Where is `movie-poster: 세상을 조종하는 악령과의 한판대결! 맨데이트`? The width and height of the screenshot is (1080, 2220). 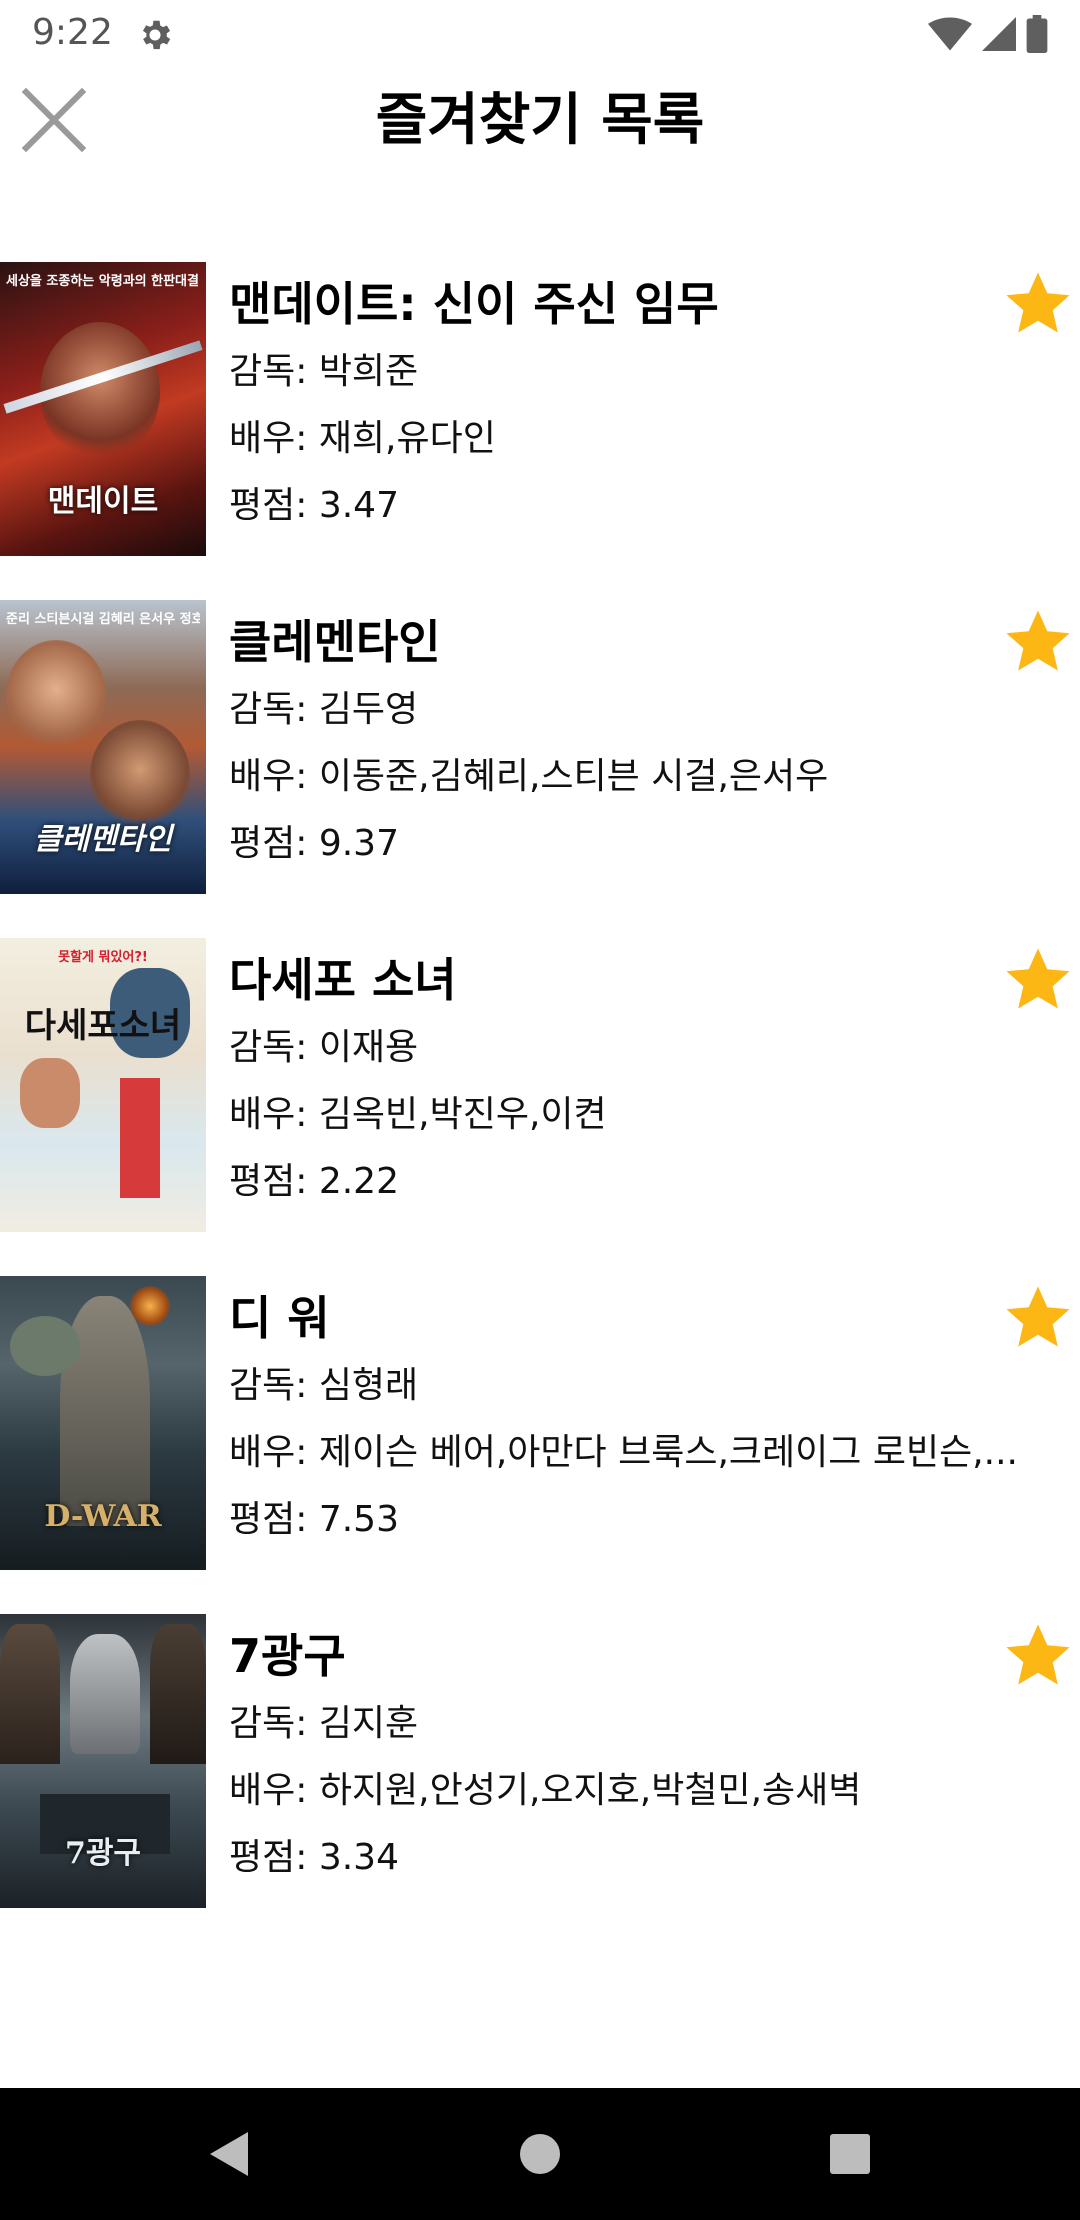
movie-poster: 세상을 조종하는 악령과의 한판대결! 맨데이트 is located at coordinates (103, 409).